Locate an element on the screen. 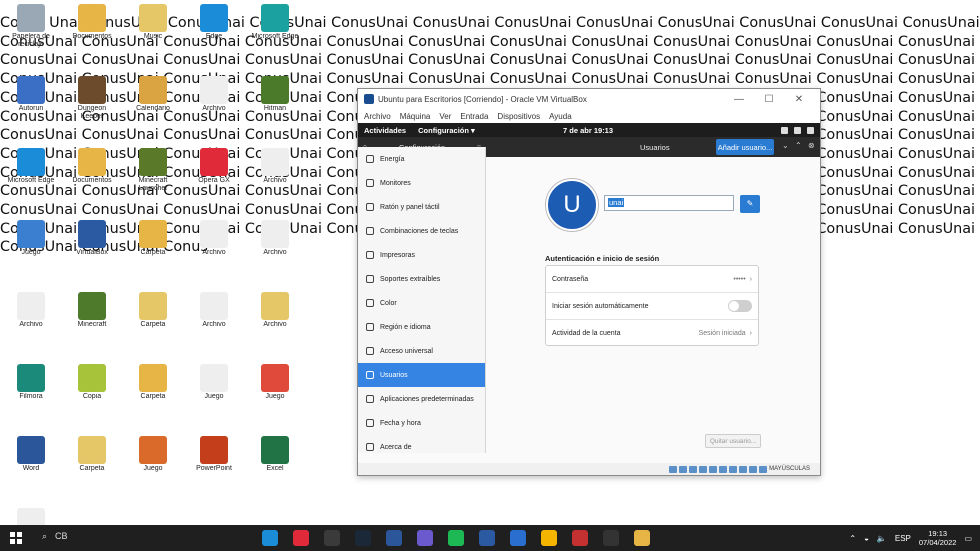 The image size is (980, 551). desktop-icon: VirtualBox is located at coordinates (92, 246).